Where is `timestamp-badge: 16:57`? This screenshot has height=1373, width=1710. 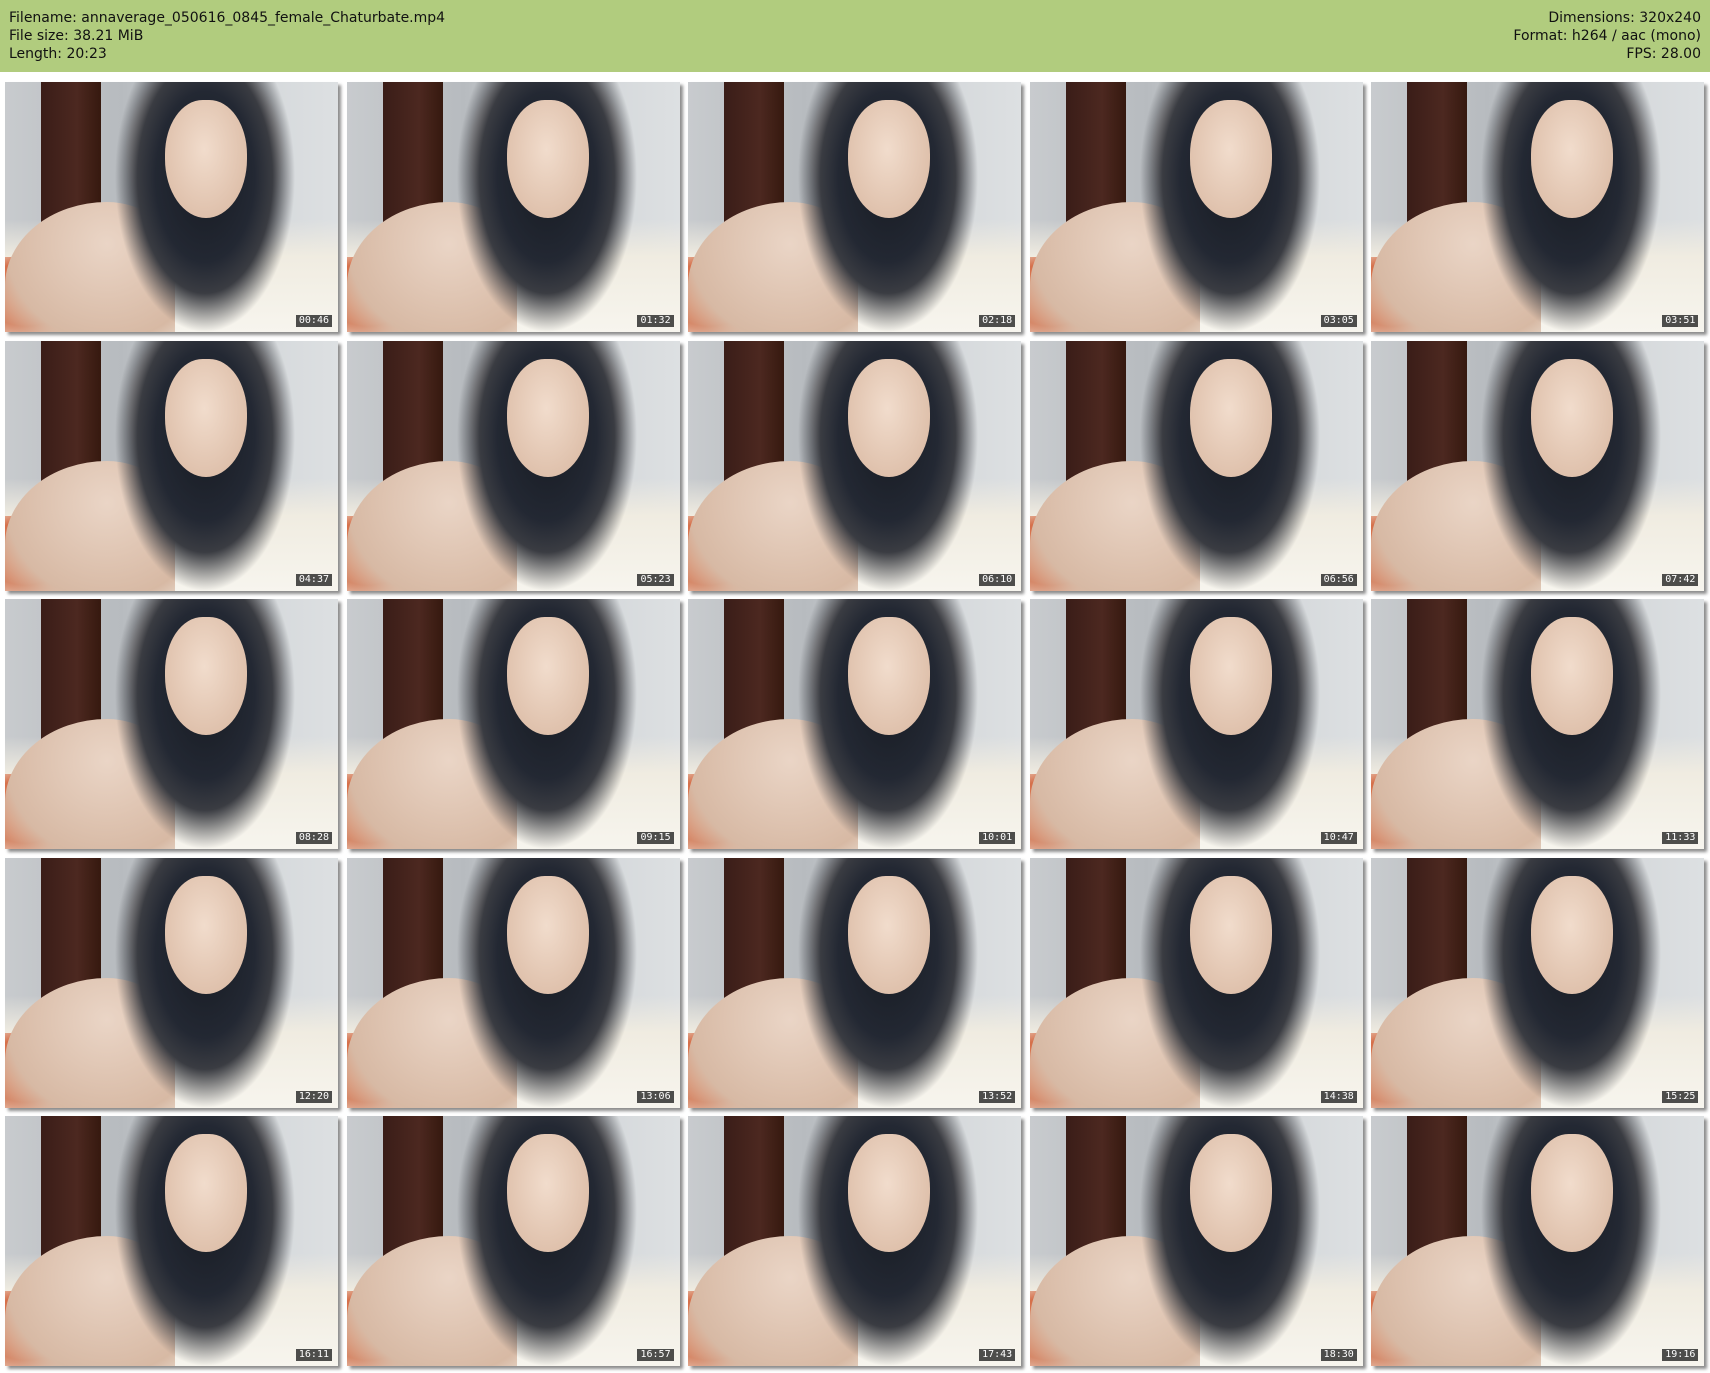
timestamp-badge: 16:57 is located at coordinates (655, 1355).